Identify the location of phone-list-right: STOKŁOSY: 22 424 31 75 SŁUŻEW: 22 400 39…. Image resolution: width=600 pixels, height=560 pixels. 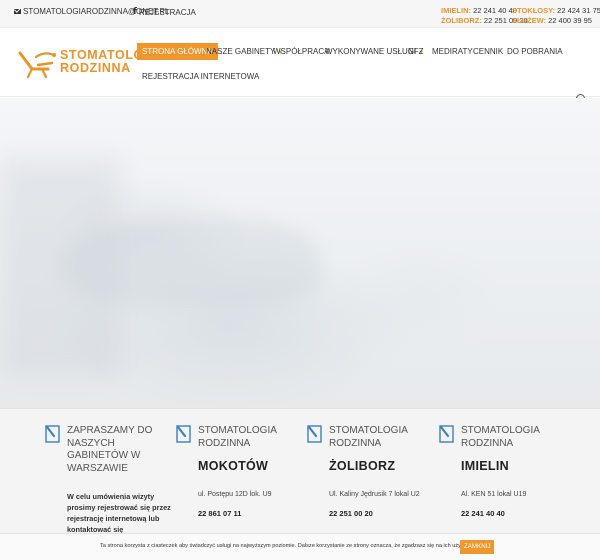
(556, 15).